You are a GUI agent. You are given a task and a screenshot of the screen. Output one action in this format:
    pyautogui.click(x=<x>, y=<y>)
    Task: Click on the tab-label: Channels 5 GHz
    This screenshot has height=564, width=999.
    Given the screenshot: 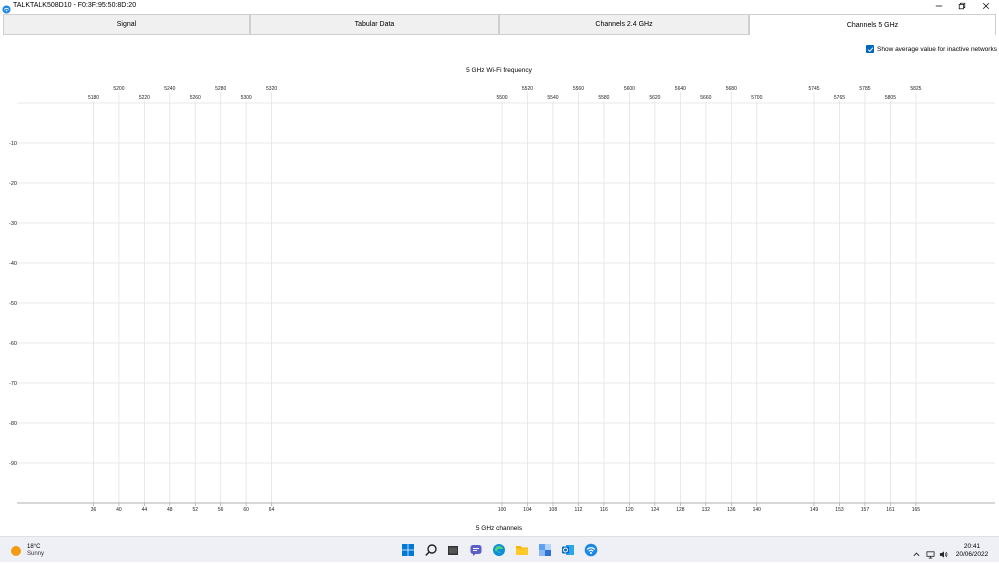 What is the action you would take?
    pyautogui.click(x=872, y=25)
    